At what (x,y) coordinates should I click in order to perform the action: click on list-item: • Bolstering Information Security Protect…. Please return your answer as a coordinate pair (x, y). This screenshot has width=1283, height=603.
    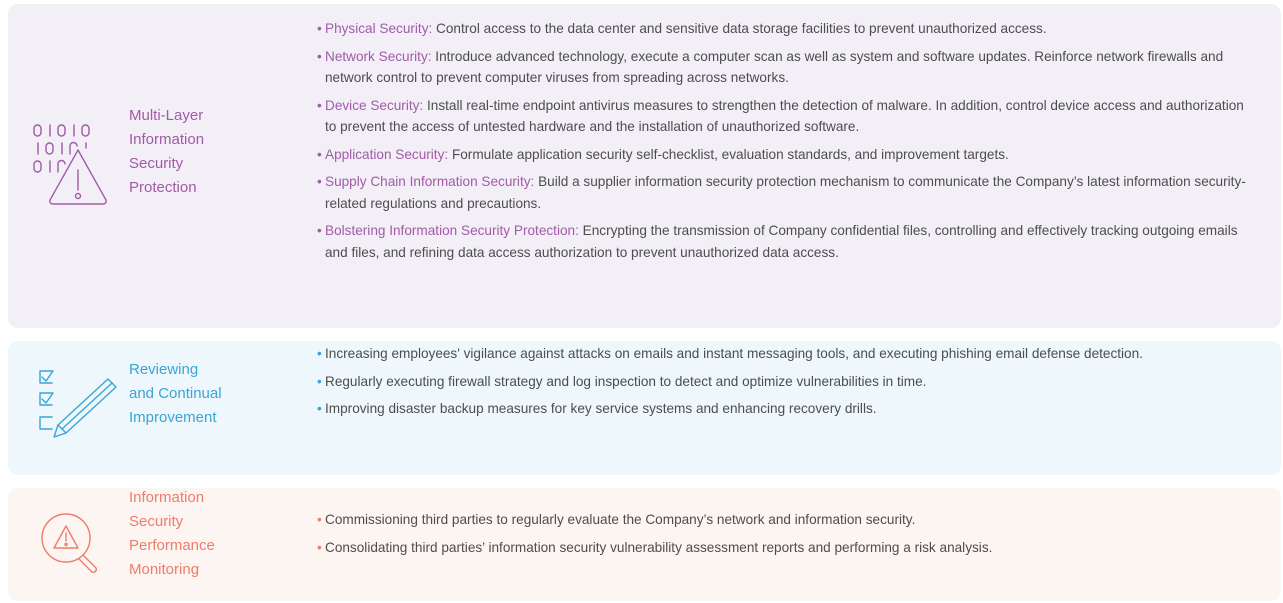
    Looking at the image, I should click on (777, 241).